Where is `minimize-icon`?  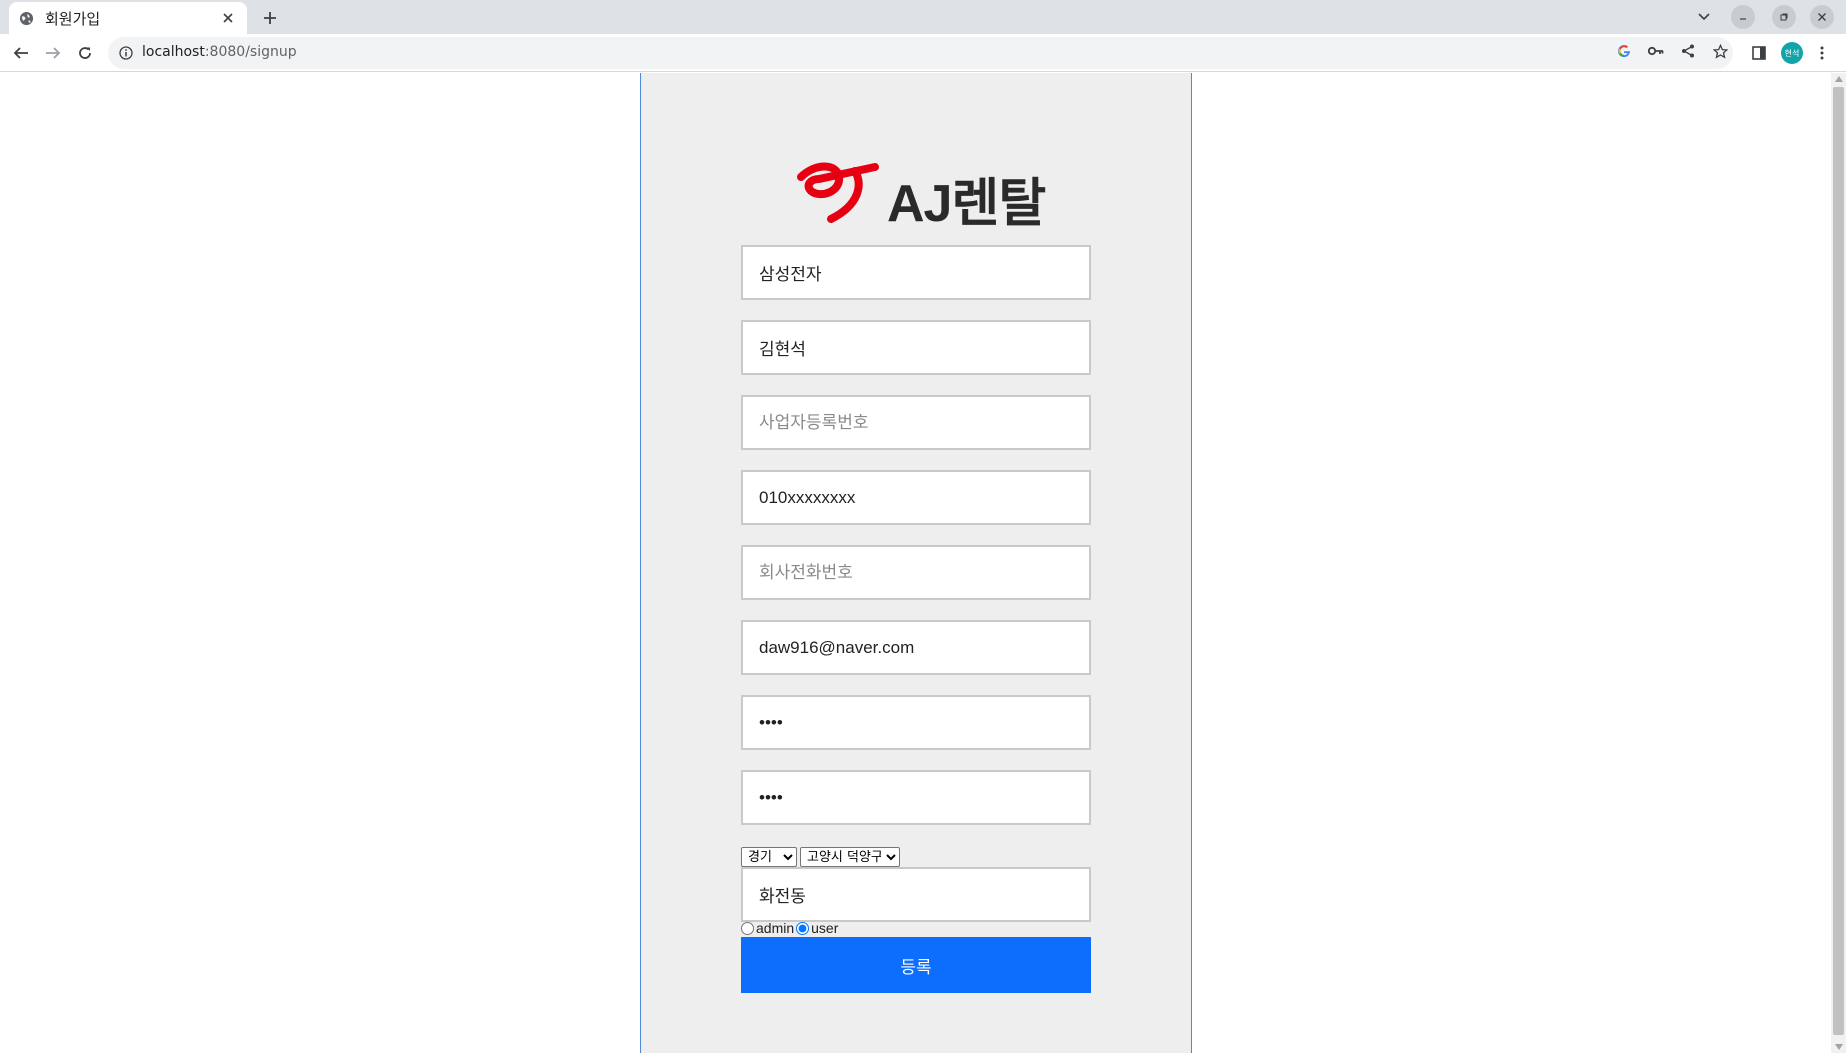
minimize-icon is located at coordinates (1743, 17).